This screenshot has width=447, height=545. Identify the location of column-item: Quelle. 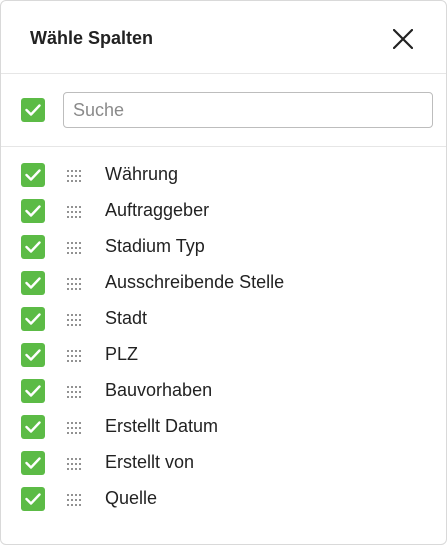
(223, 499).